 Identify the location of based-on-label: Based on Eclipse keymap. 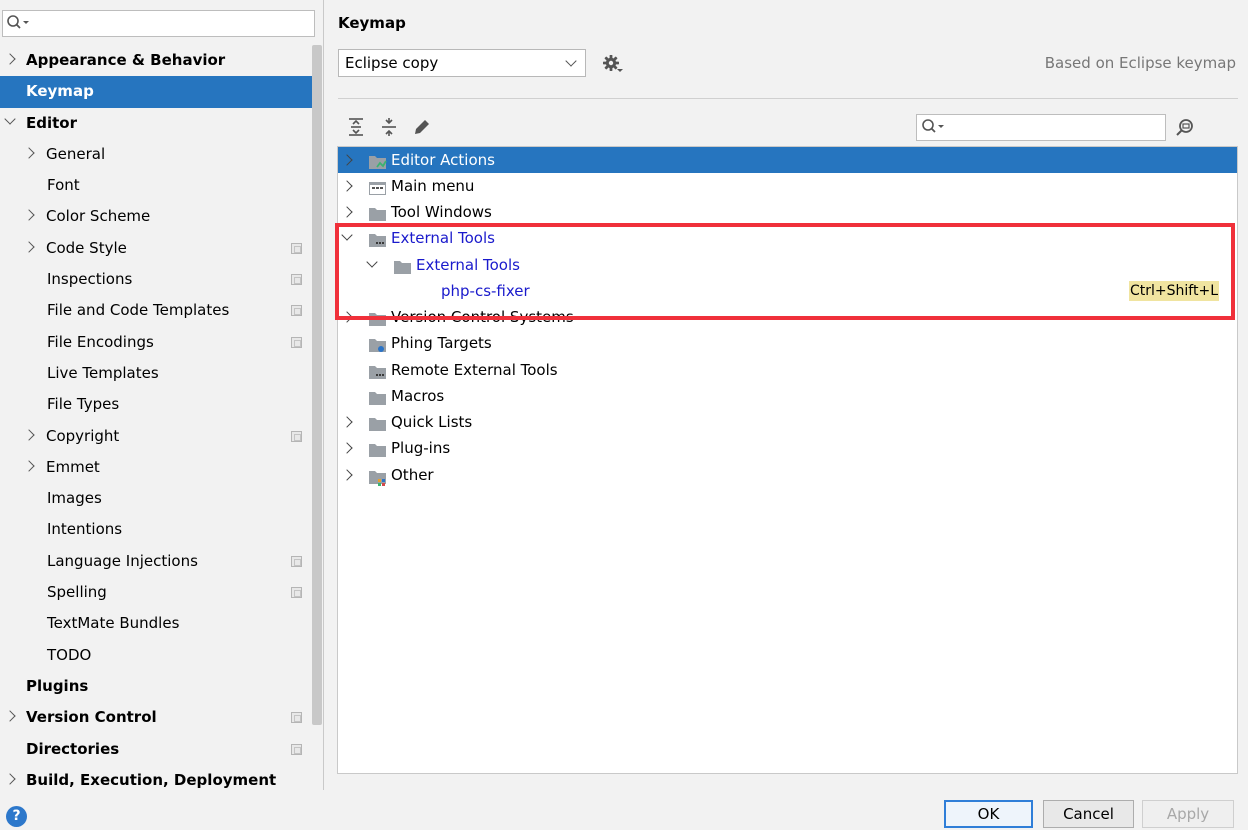
(1140, 63).